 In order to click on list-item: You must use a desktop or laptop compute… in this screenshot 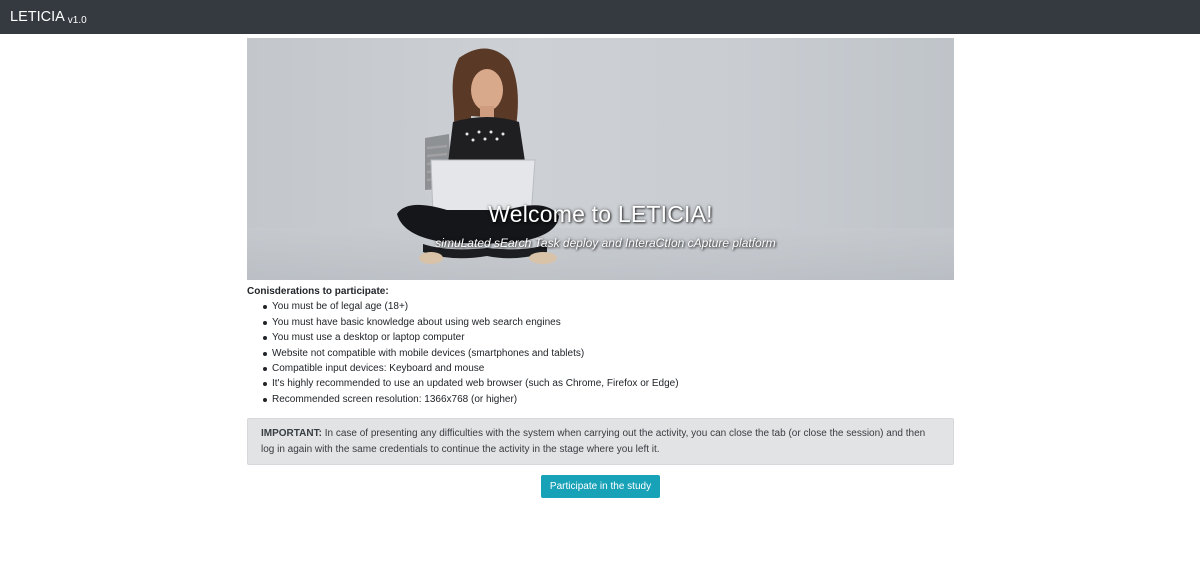, I will do `click(608, 337)`.